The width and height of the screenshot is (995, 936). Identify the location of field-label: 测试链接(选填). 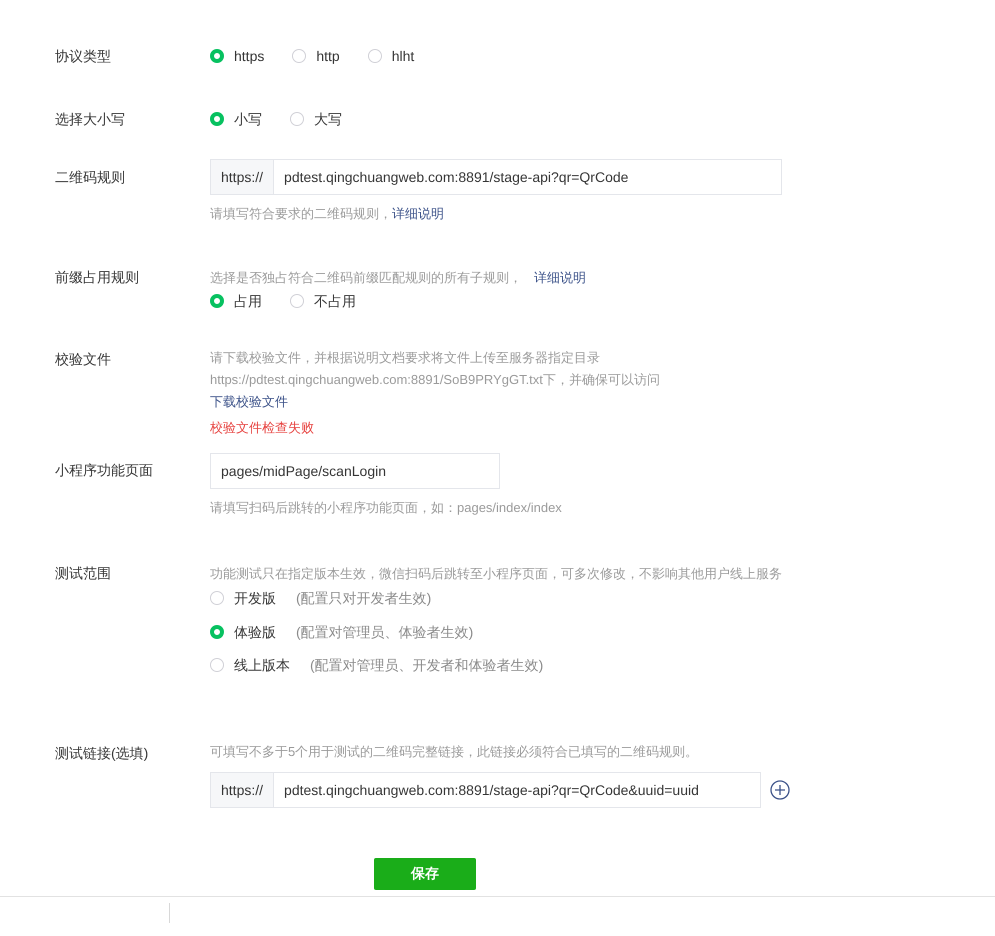
(102, 753).